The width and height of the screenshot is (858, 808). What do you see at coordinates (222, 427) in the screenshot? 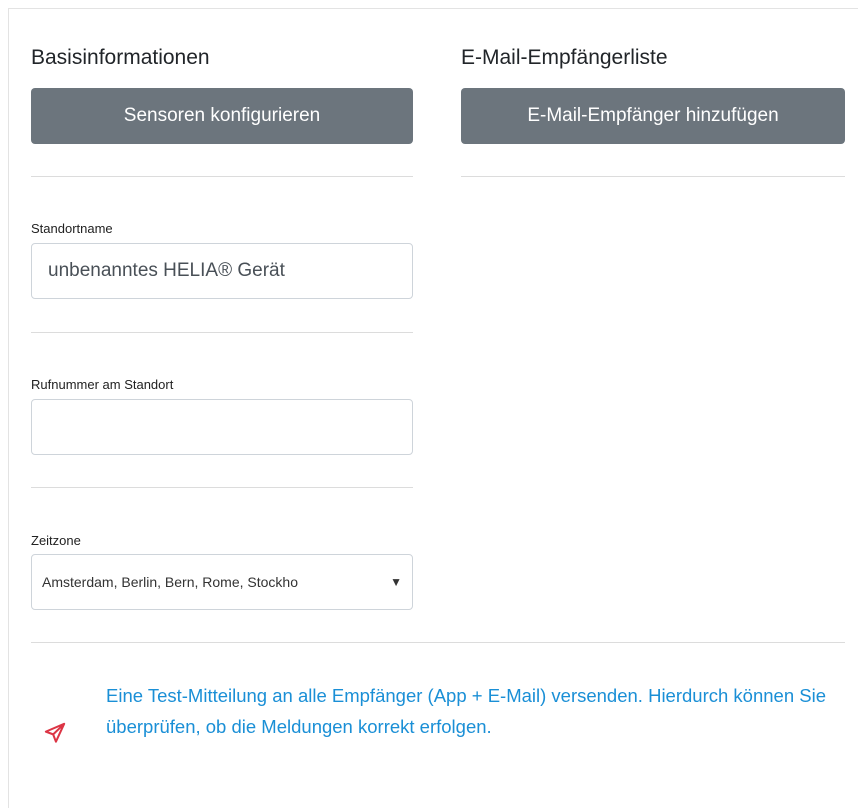
I see `phone-input` at bounding box center [222, 427].